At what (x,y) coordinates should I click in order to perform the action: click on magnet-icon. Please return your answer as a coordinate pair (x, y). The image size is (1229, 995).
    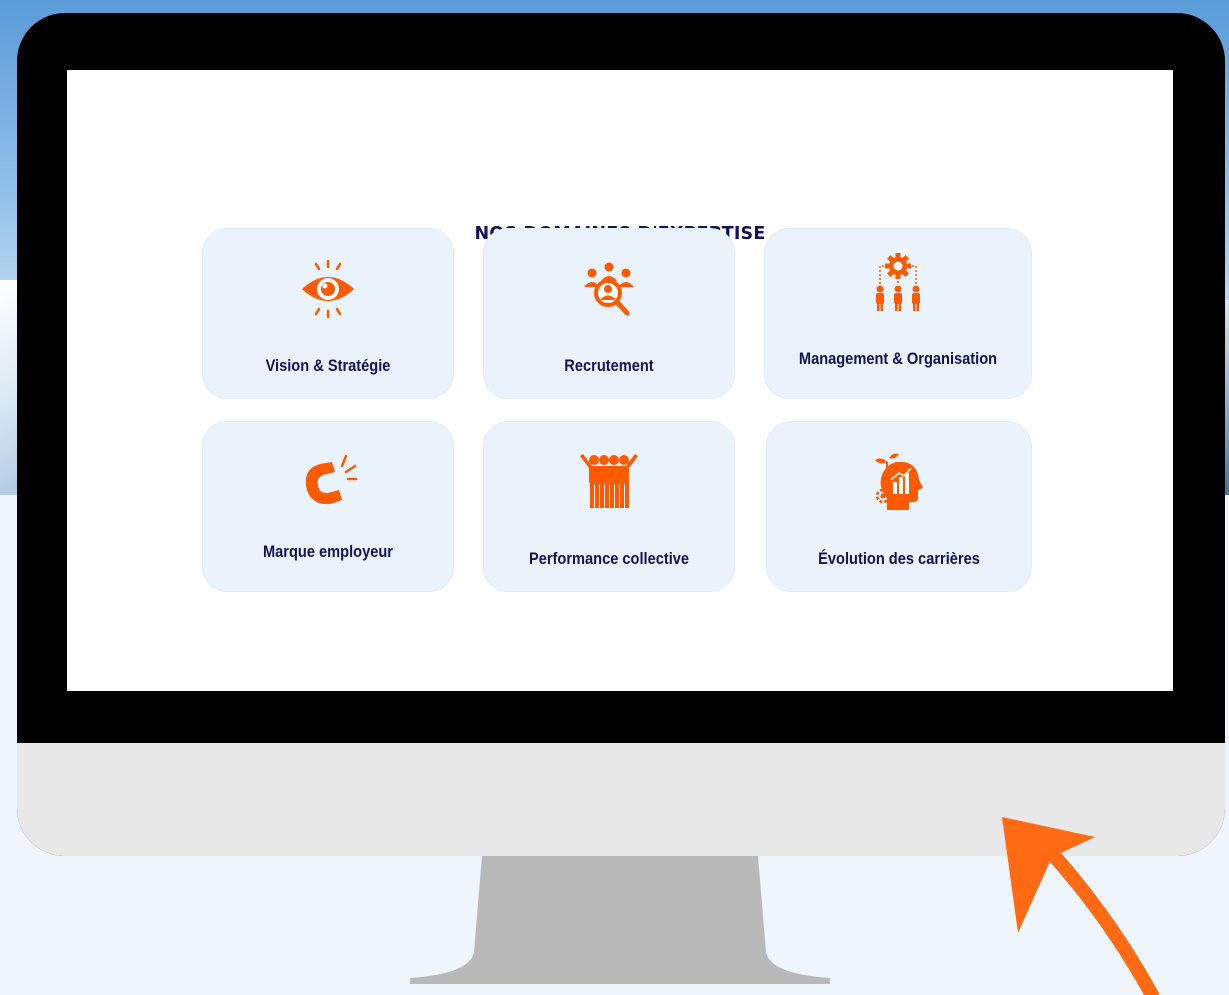
    Looking at the image, I should click on (331, 479).